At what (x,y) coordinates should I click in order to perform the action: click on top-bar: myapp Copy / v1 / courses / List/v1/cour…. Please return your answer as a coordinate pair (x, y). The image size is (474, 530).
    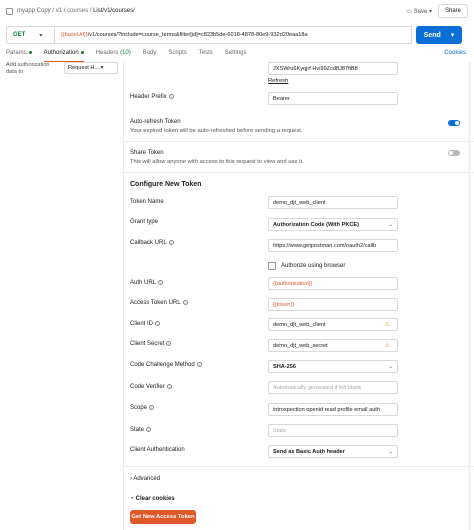
    Looking at the image, I should click on (237, 11).